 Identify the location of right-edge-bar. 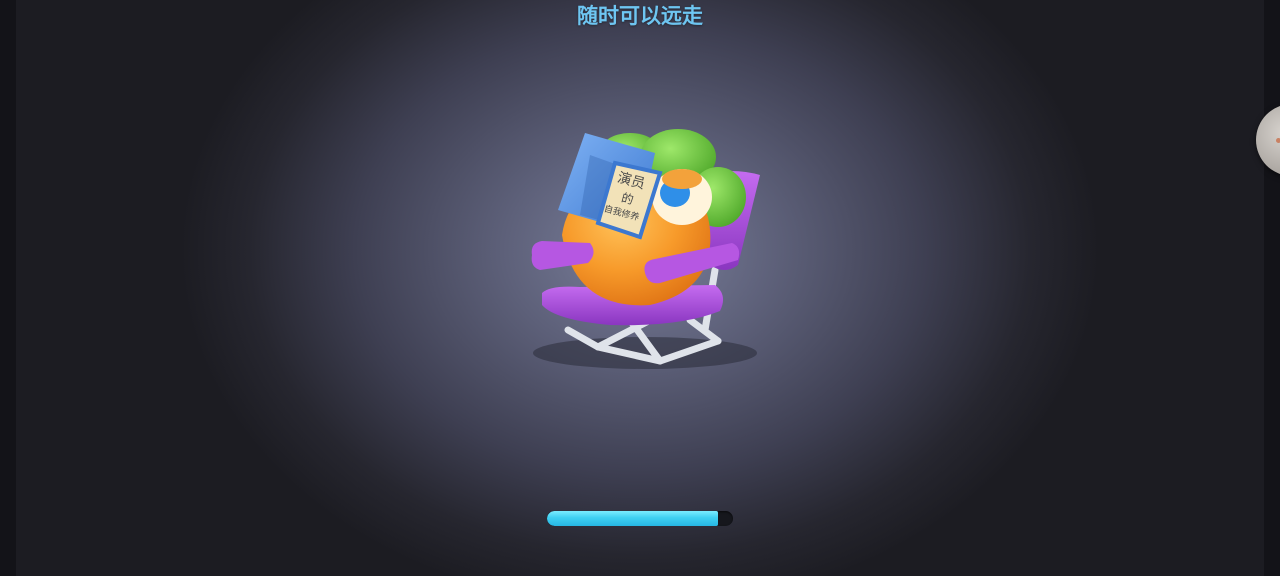
(1272, 288).